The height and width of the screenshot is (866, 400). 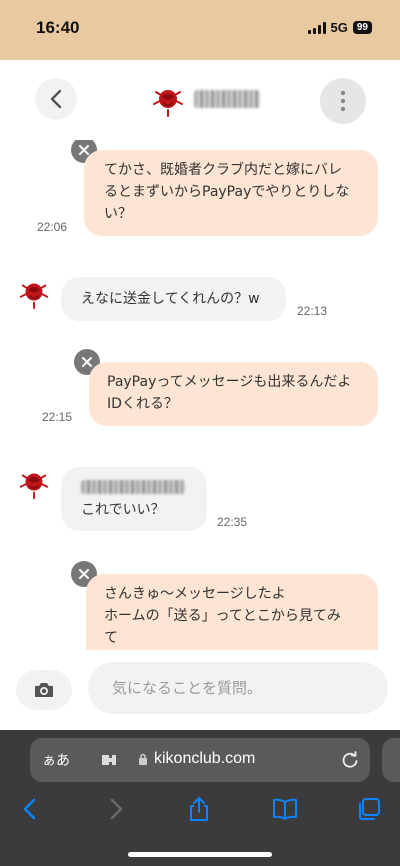 I want to click on message-time: 22:06, so click(x=52, y=227).